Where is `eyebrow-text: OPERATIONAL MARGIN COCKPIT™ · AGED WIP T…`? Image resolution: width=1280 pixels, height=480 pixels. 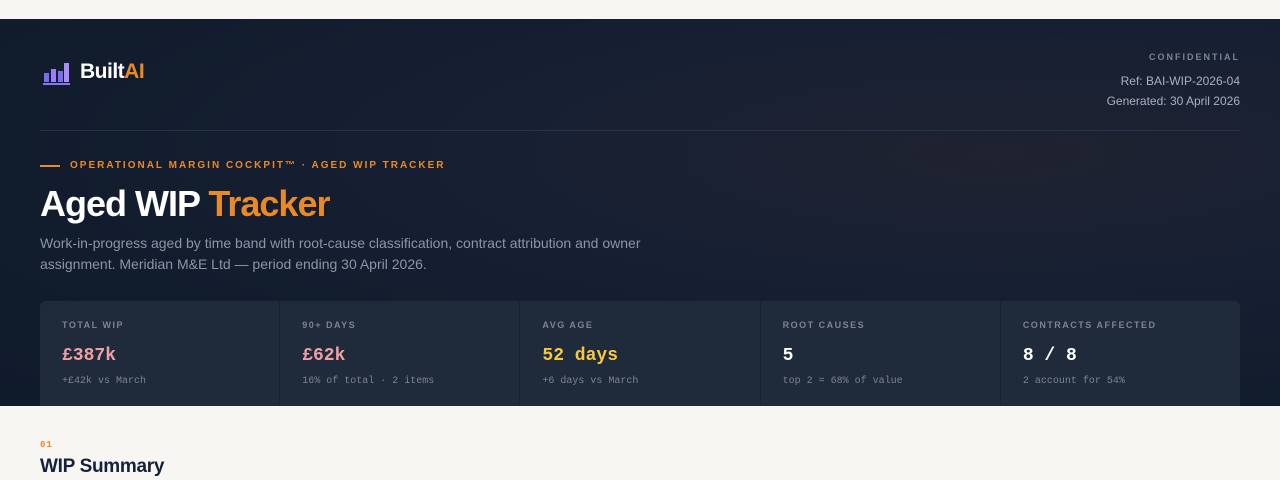 eyebrow-text: OPERATIONAL MARGIN COCKPIT™ · AGED WIP T… is located at coordinates (258, 165).